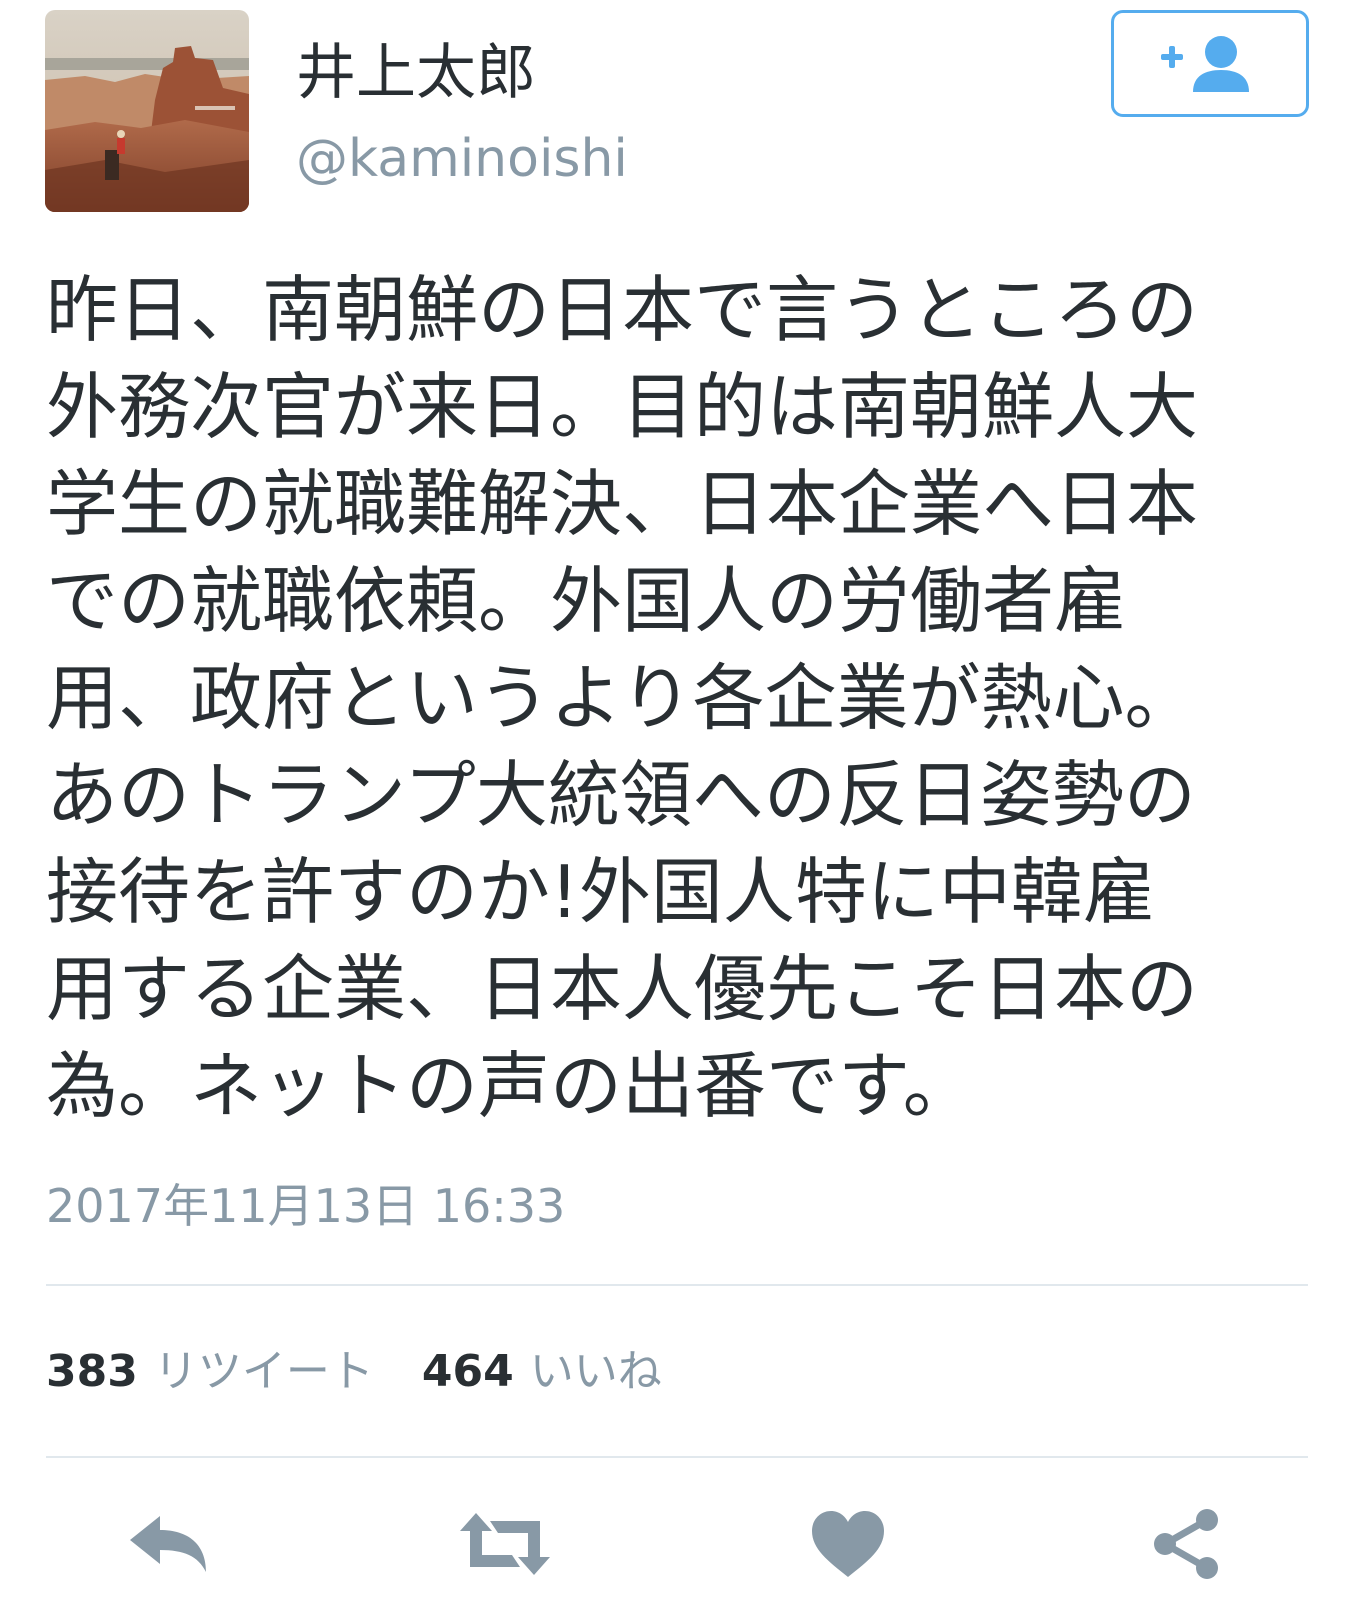 Image resolution: width=1348 pixels, height=1614 pixels. What do you see at coordinates (510, 1086) in the screenshot?
I see `tweet-text-line: 為。ネットの声の出番です。` at bounding box center [510, 1086].